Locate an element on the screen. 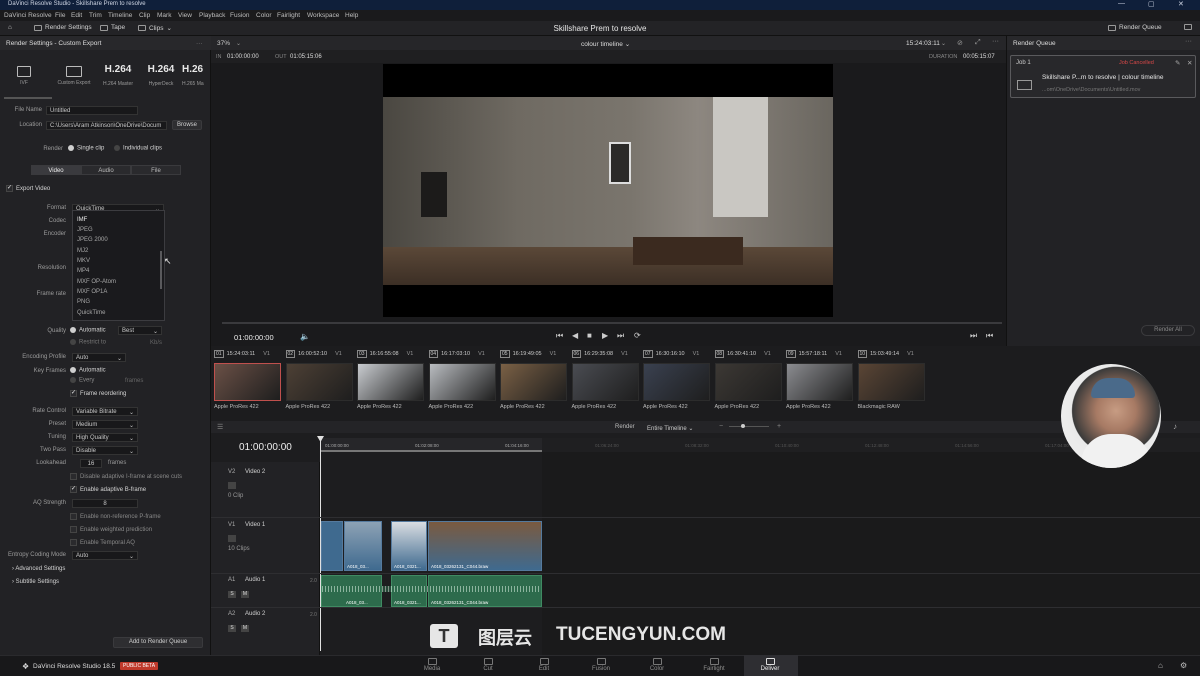 The height and width of the screenshot is (676, 1200). menu-fairlight: Fairlight is located at coordinates (288, 15).